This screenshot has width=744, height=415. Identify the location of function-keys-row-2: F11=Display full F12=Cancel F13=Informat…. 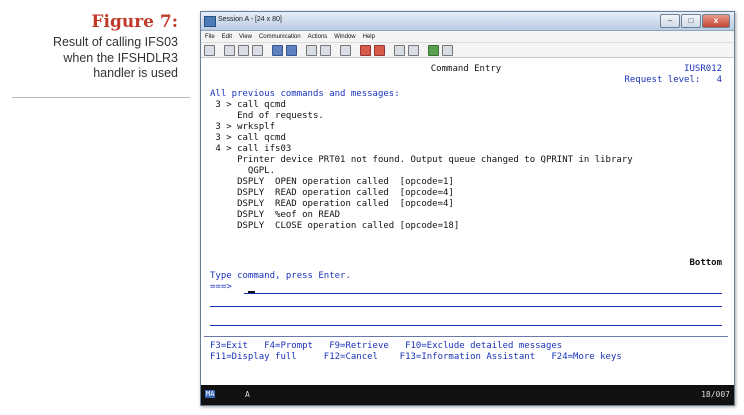
(416, 357).